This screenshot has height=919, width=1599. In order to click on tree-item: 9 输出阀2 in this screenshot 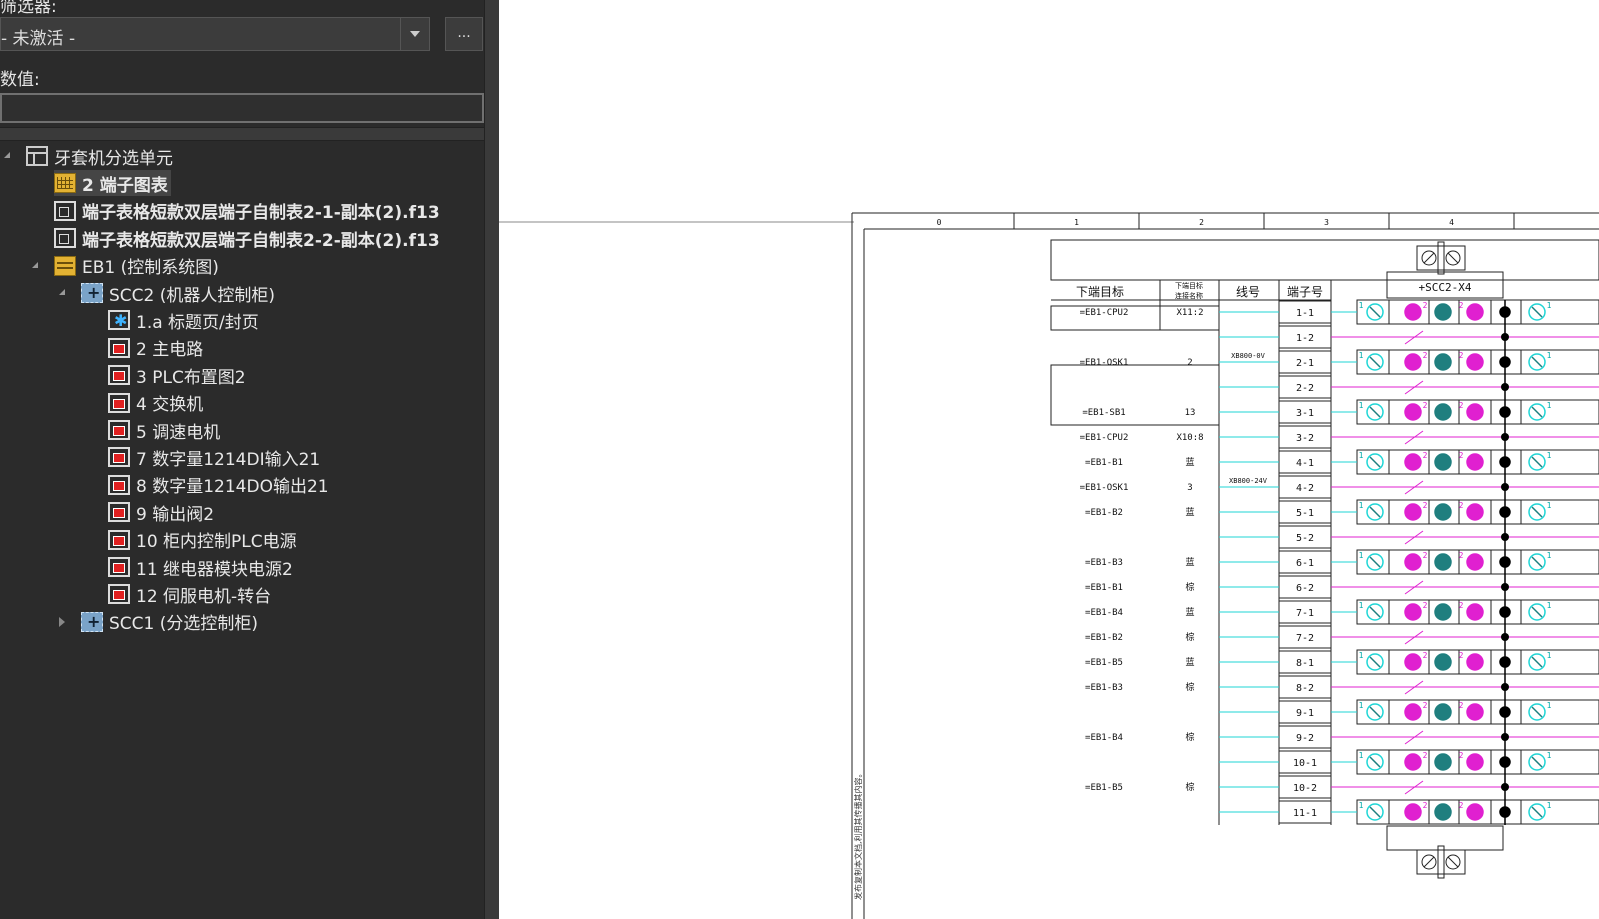, I will do `click(162, 512)`.